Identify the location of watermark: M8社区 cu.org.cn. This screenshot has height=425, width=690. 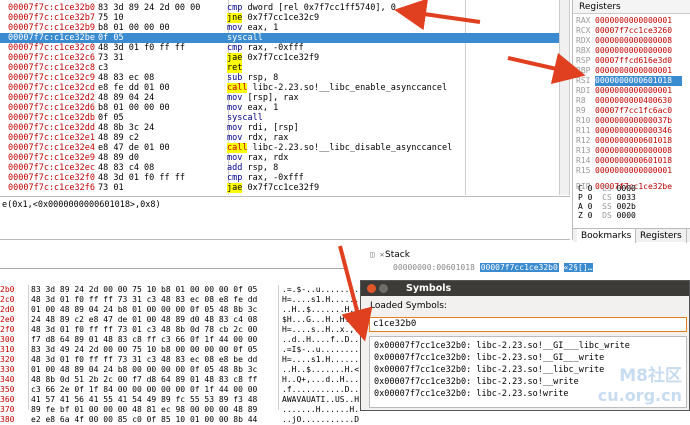
(639, 386).